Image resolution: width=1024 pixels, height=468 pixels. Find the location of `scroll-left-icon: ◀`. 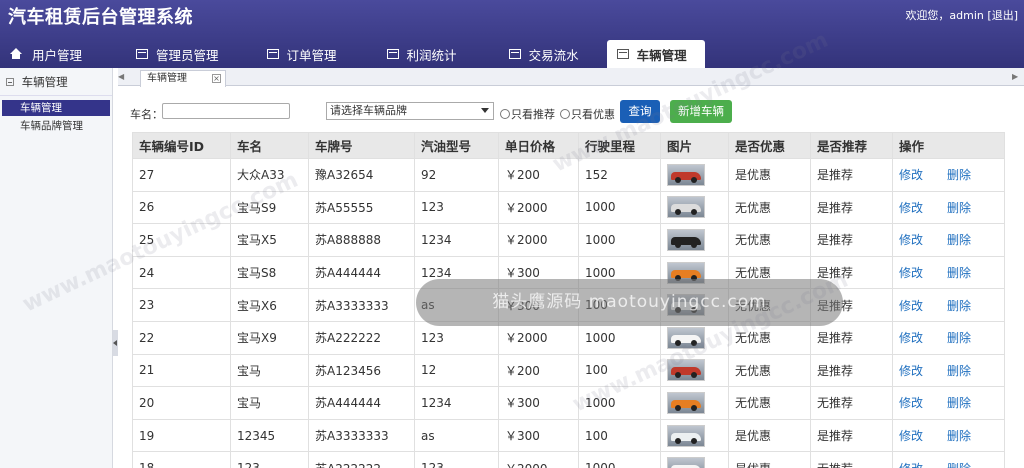

scroll-left-icon: ◀ is located at coordinates (122, 77).